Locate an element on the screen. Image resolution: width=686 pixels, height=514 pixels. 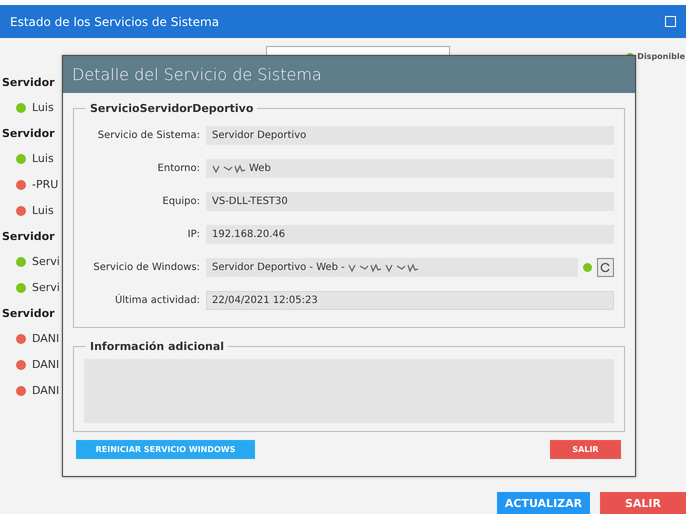
service-name: -PRU is located at coordinates (45, 184).